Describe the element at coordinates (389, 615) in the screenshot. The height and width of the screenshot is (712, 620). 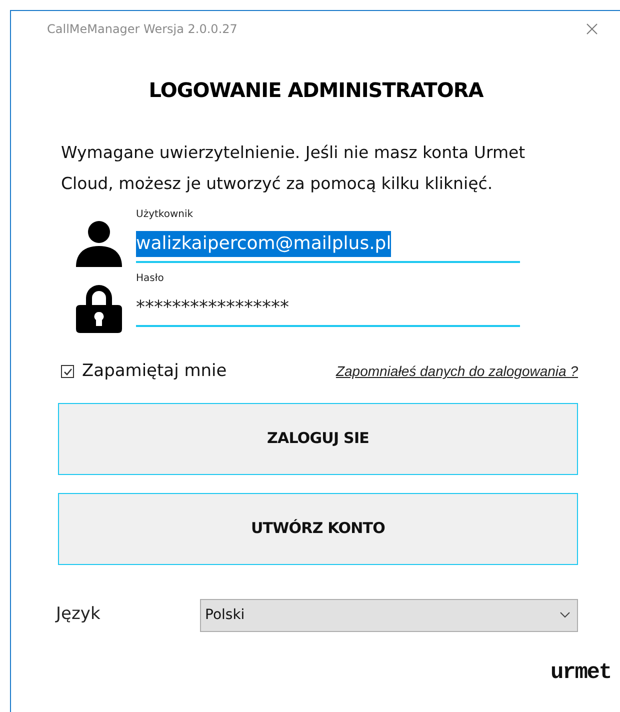
I see `language-select: Polski` at that location.